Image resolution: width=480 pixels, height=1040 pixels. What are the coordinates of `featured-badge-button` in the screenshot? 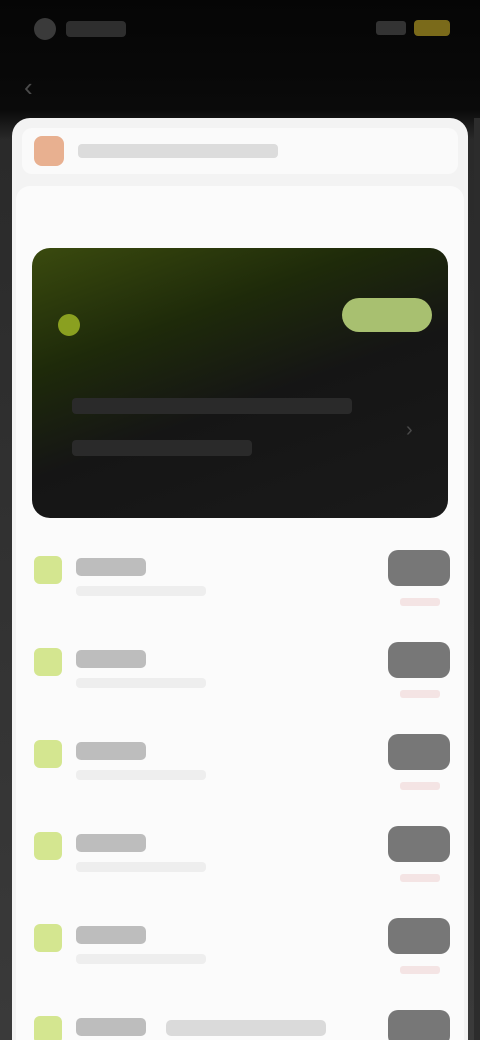 It's located at (387, 315).